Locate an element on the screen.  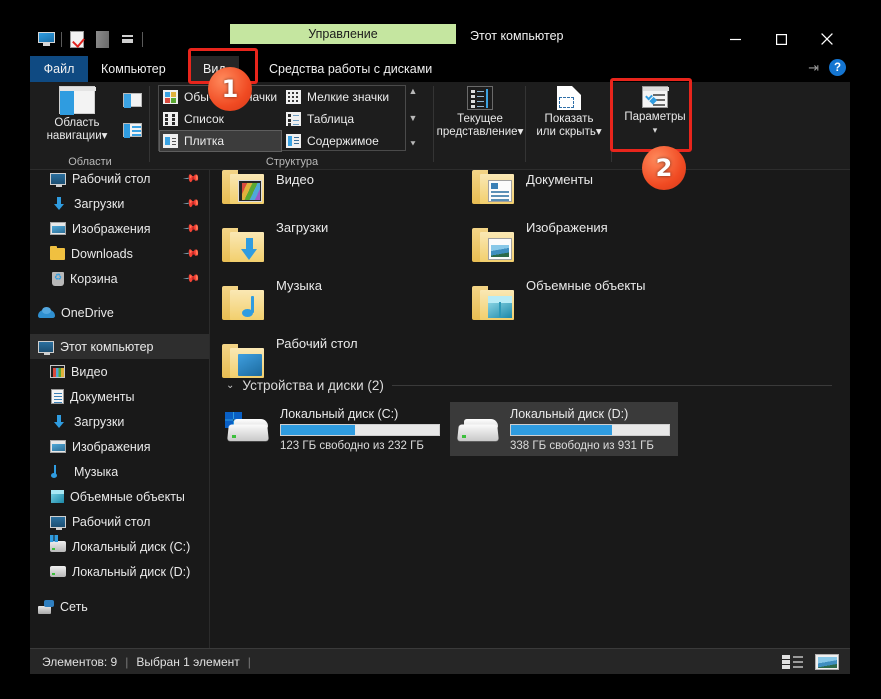
sidebar-item-pictures: Изображения is located at coordinates (119, 446).